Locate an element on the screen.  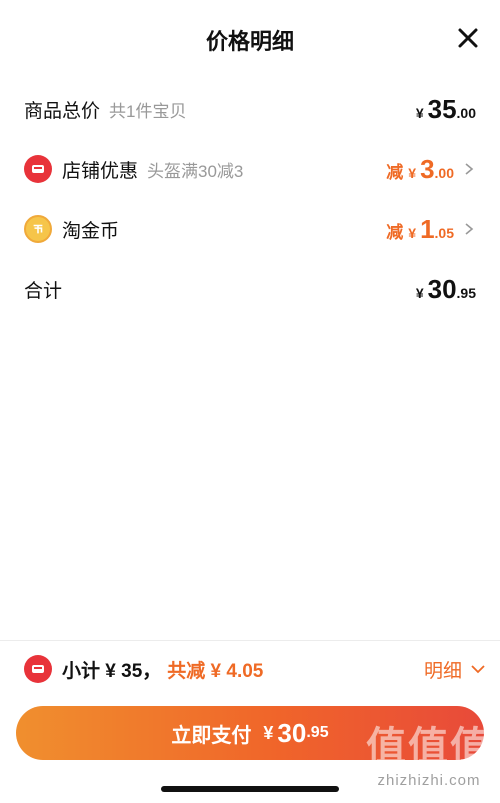
shop-discount-amount: 减 ¥ 3 .00 is located at coordinates (431, 169).